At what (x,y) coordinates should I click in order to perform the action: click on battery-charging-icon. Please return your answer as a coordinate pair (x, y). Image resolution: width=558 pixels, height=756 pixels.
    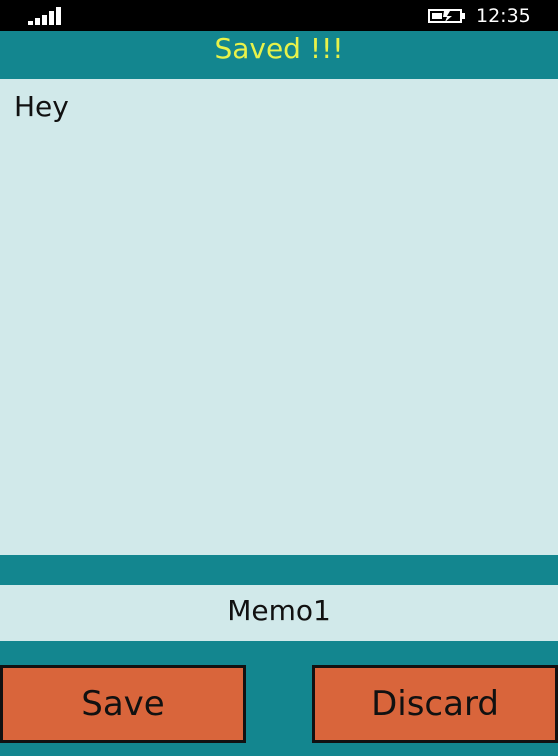
    Looking at the image, I should click on (446, 16).